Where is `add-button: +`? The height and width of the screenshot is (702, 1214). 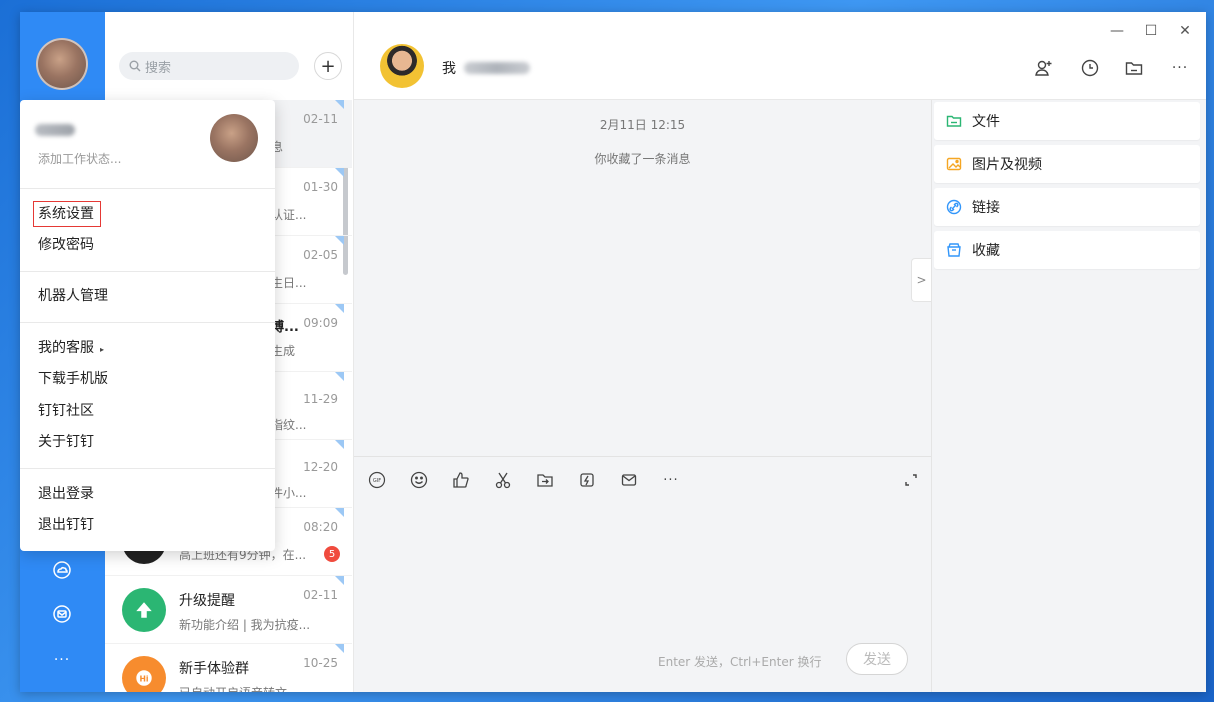
add-button: + is located at coordinates (328, 66).